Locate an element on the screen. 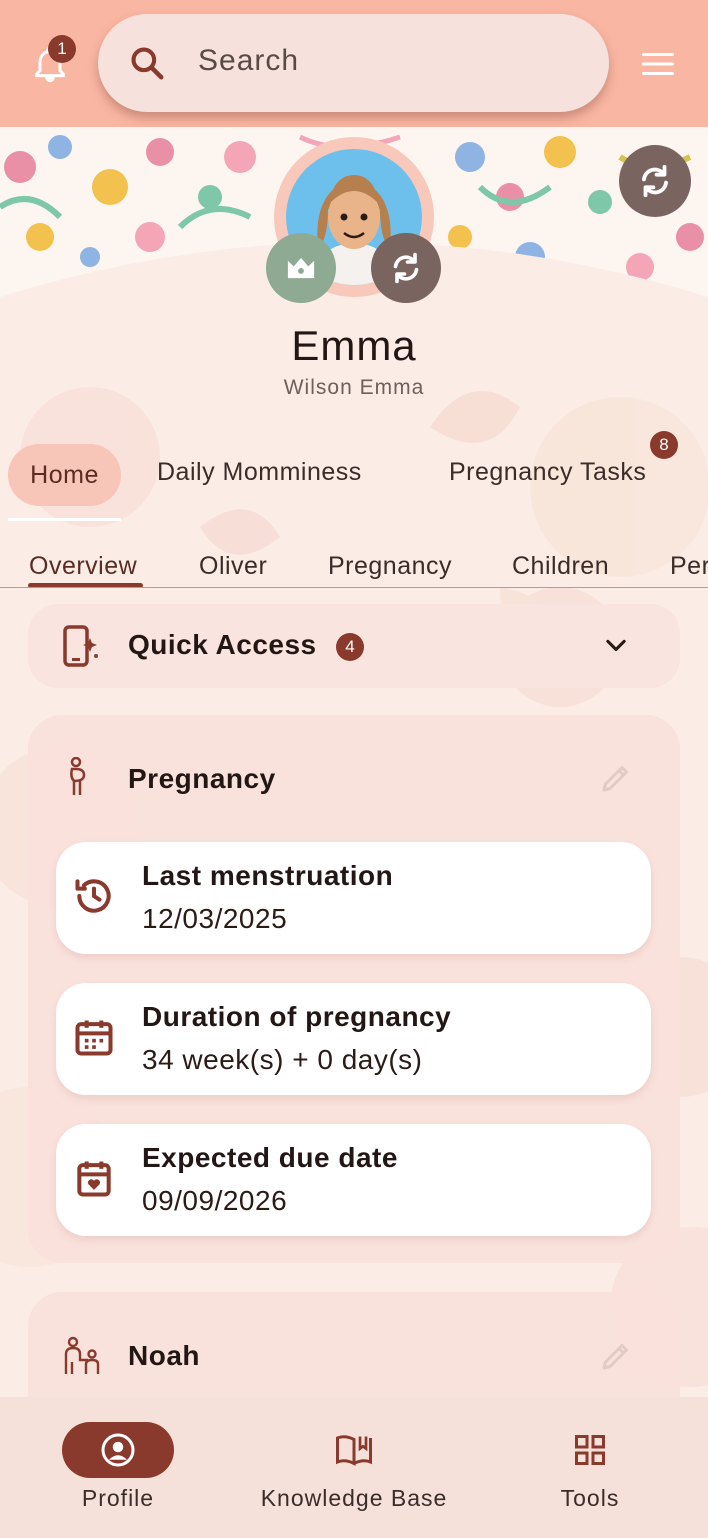 This screenshot has height=1538, width=708. subtab-more: Per is located at coordinates (689, 566).